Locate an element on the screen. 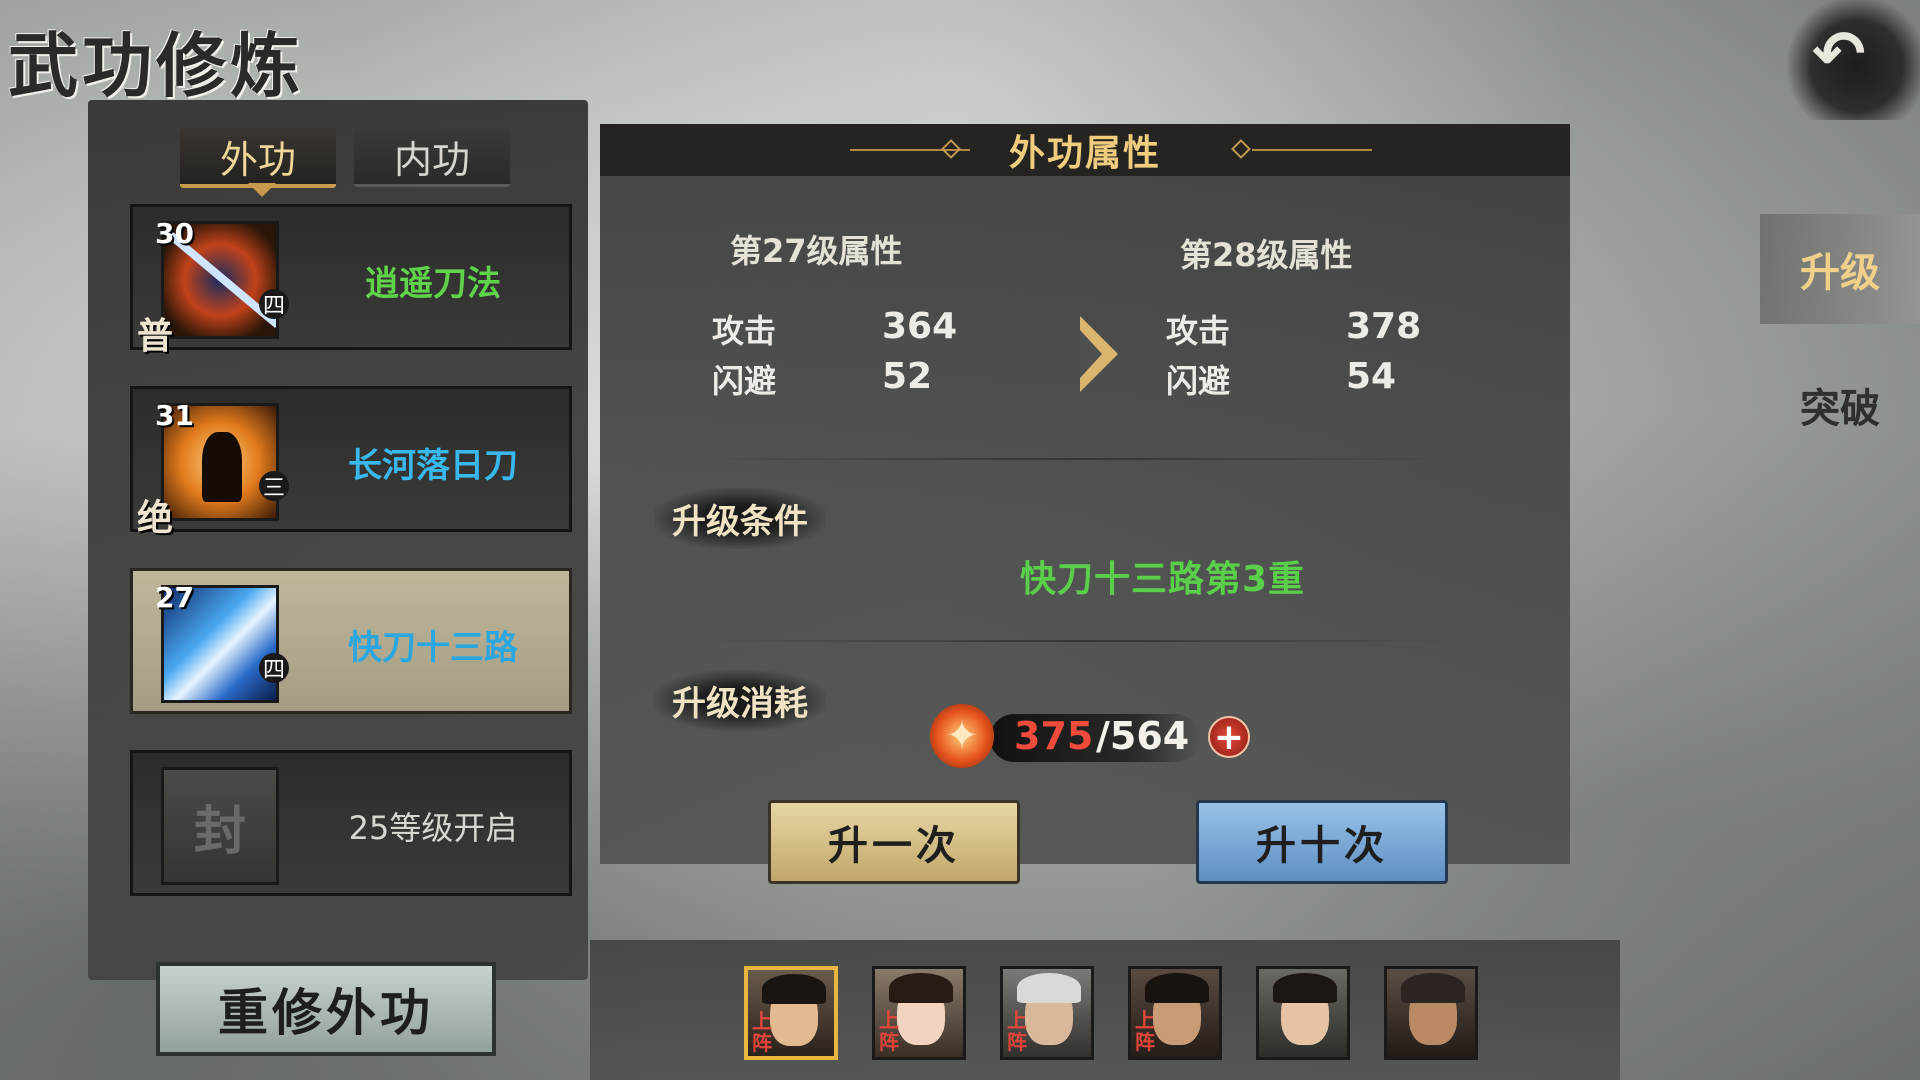 This screenshot has height=1080, width=1920. current-attack-value: 364 is located at coordinates (920, 326).